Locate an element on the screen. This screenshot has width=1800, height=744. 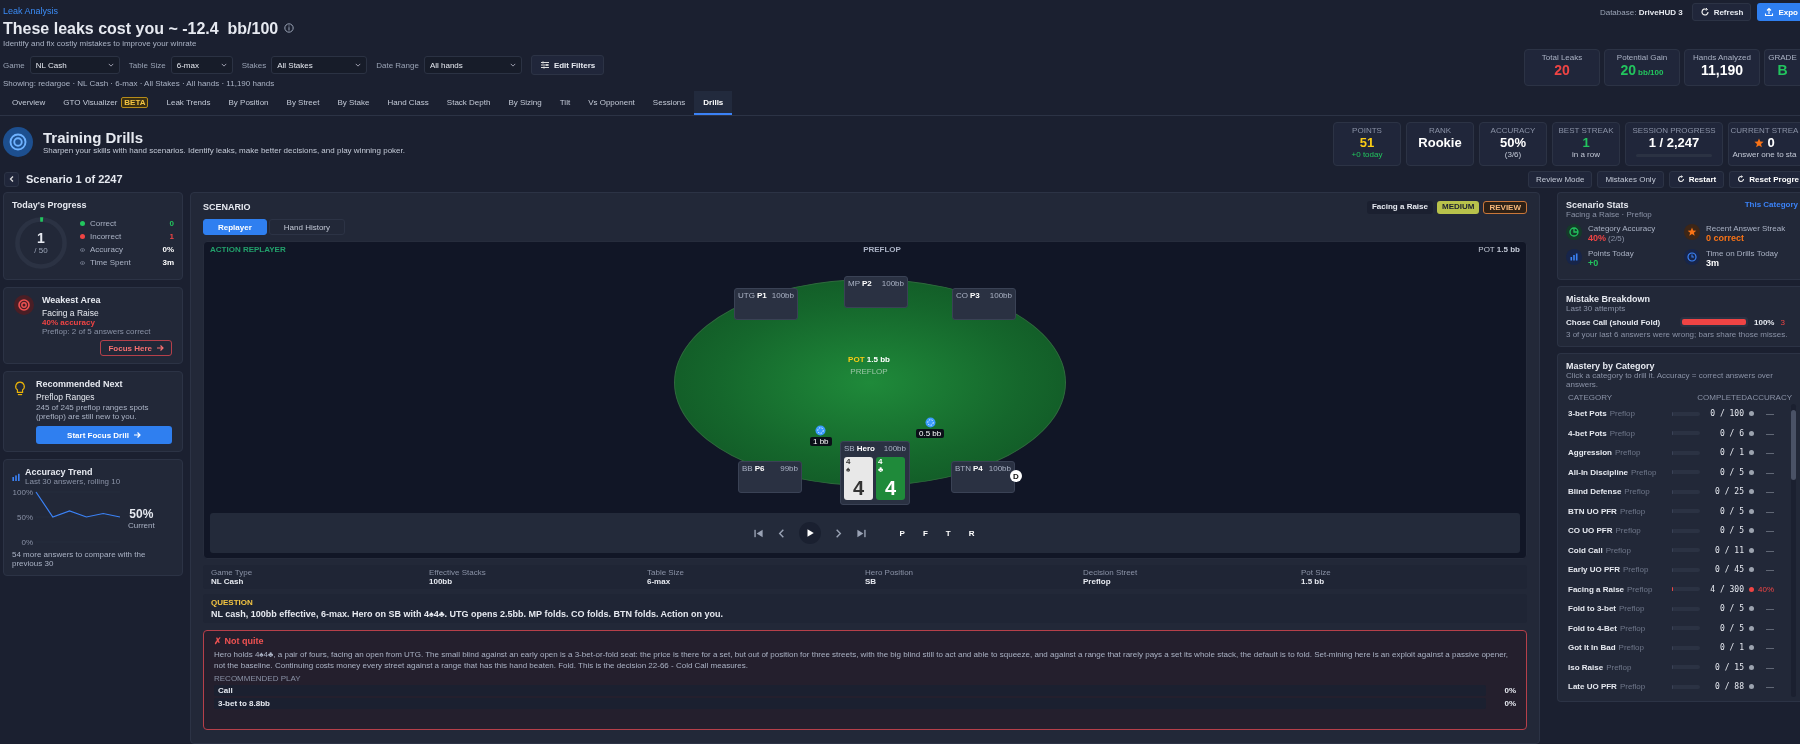
nav-tab: Overview is located at coordinates (29, 103).